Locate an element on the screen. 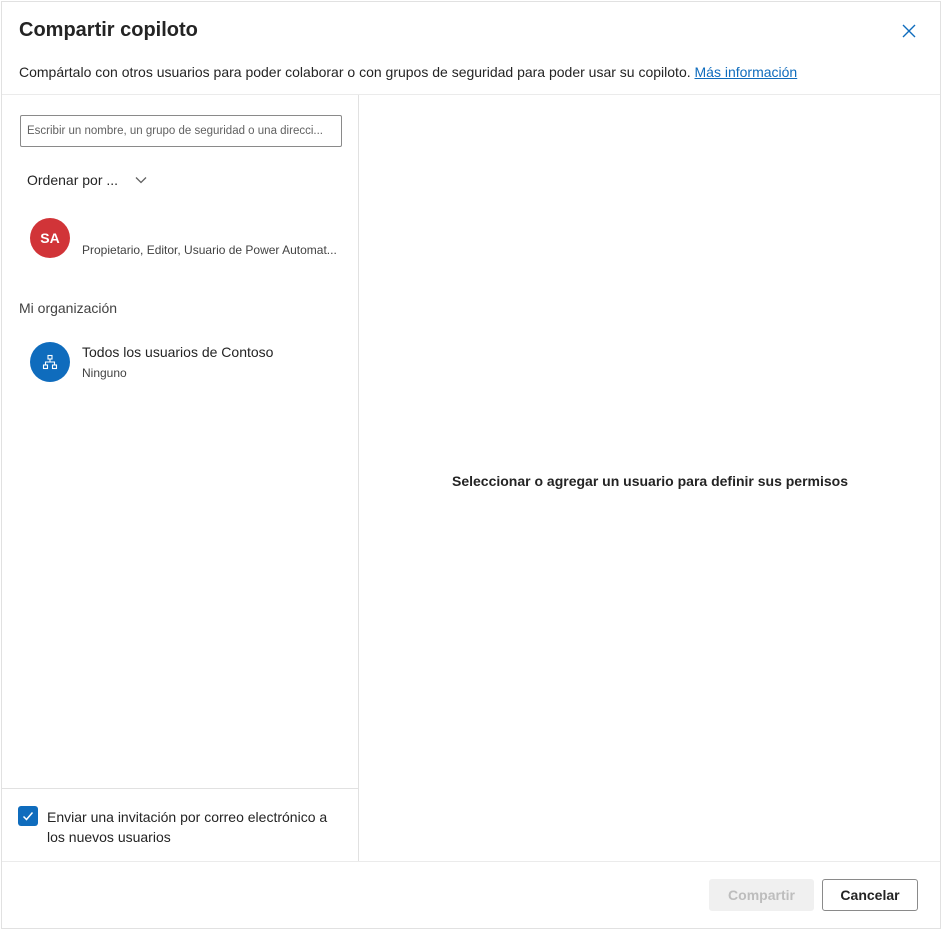 The width and height of the screenshot is (942, 930). email-invite-checkbox is located at coordinates (28, 816).